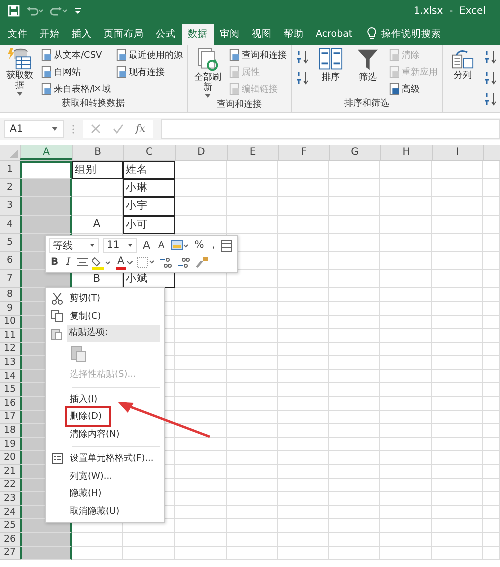 The width and height of the screenshot is (500, 567). What do you see at coordinates (334, 34) in the screenshot?
I see `ribbon-tab: Acrobat` at bounding box center [334, 34].